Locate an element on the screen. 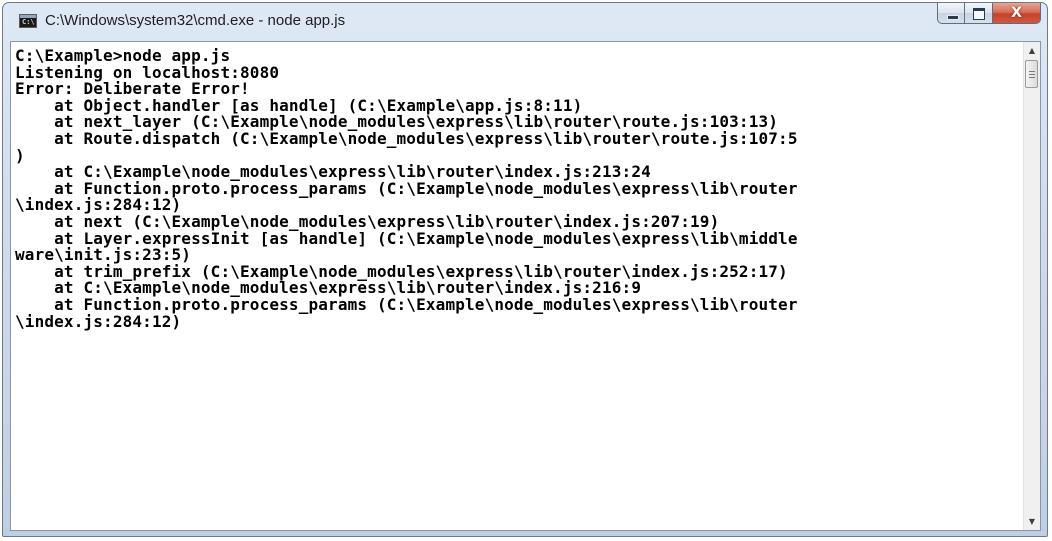  vertical-scrollbar: ▲ ▼ is located at coordinates (1031, 286).